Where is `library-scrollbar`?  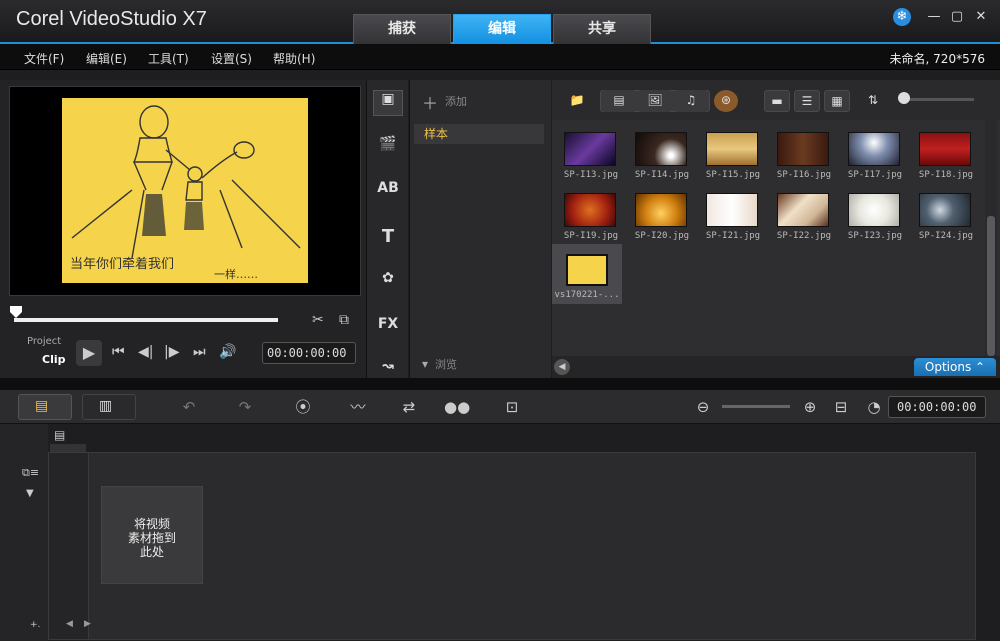 library-scrollbar is located at coordinates (991, 238).